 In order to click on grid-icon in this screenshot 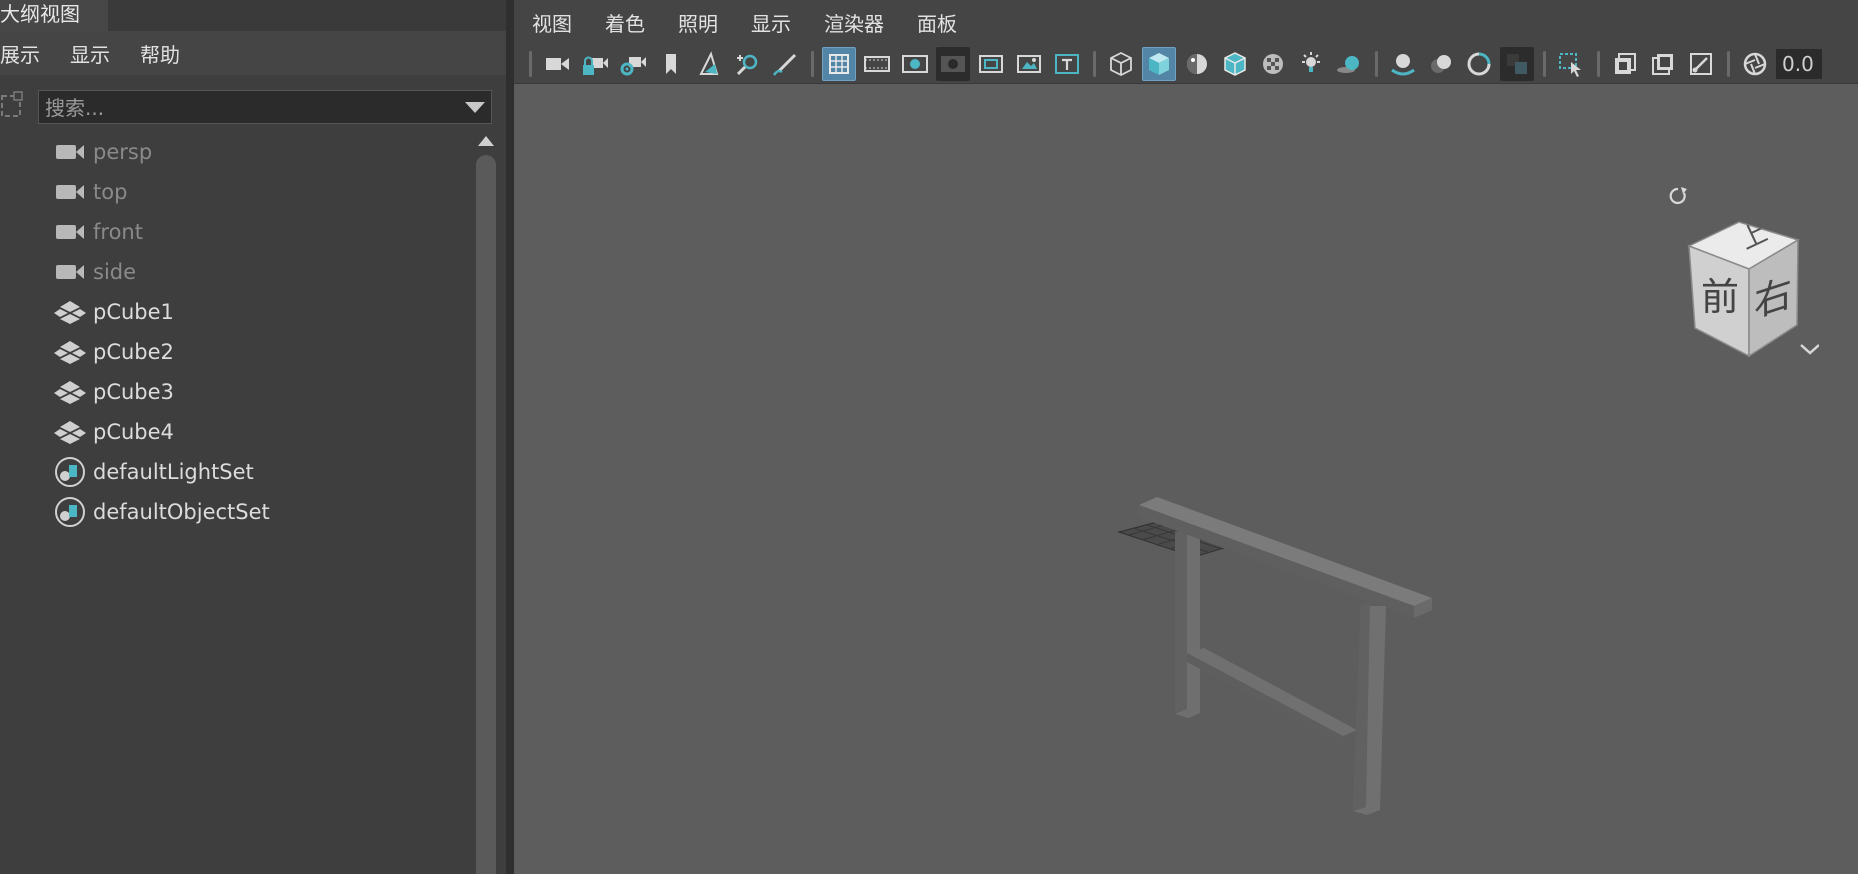, I will do `click(839, 63)`.